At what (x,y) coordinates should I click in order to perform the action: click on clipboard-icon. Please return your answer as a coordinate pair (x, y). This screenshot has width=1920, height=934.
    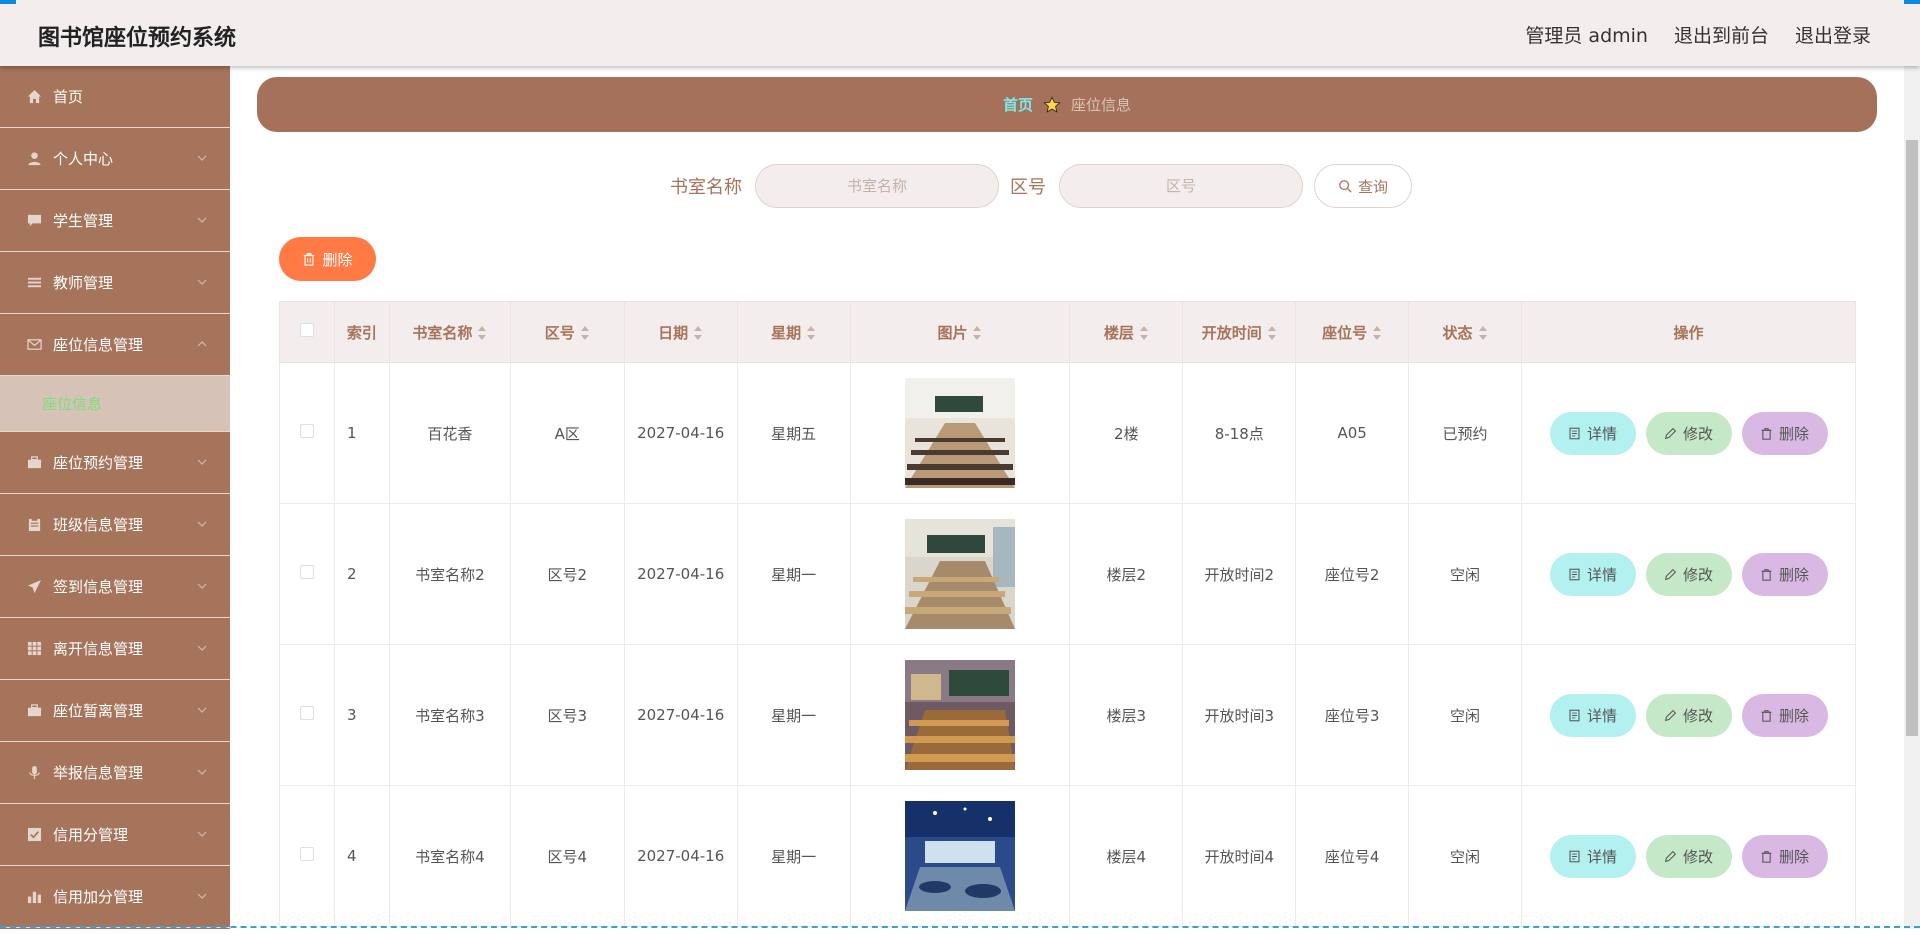
    Looking at the image, I should click on (34, 525).